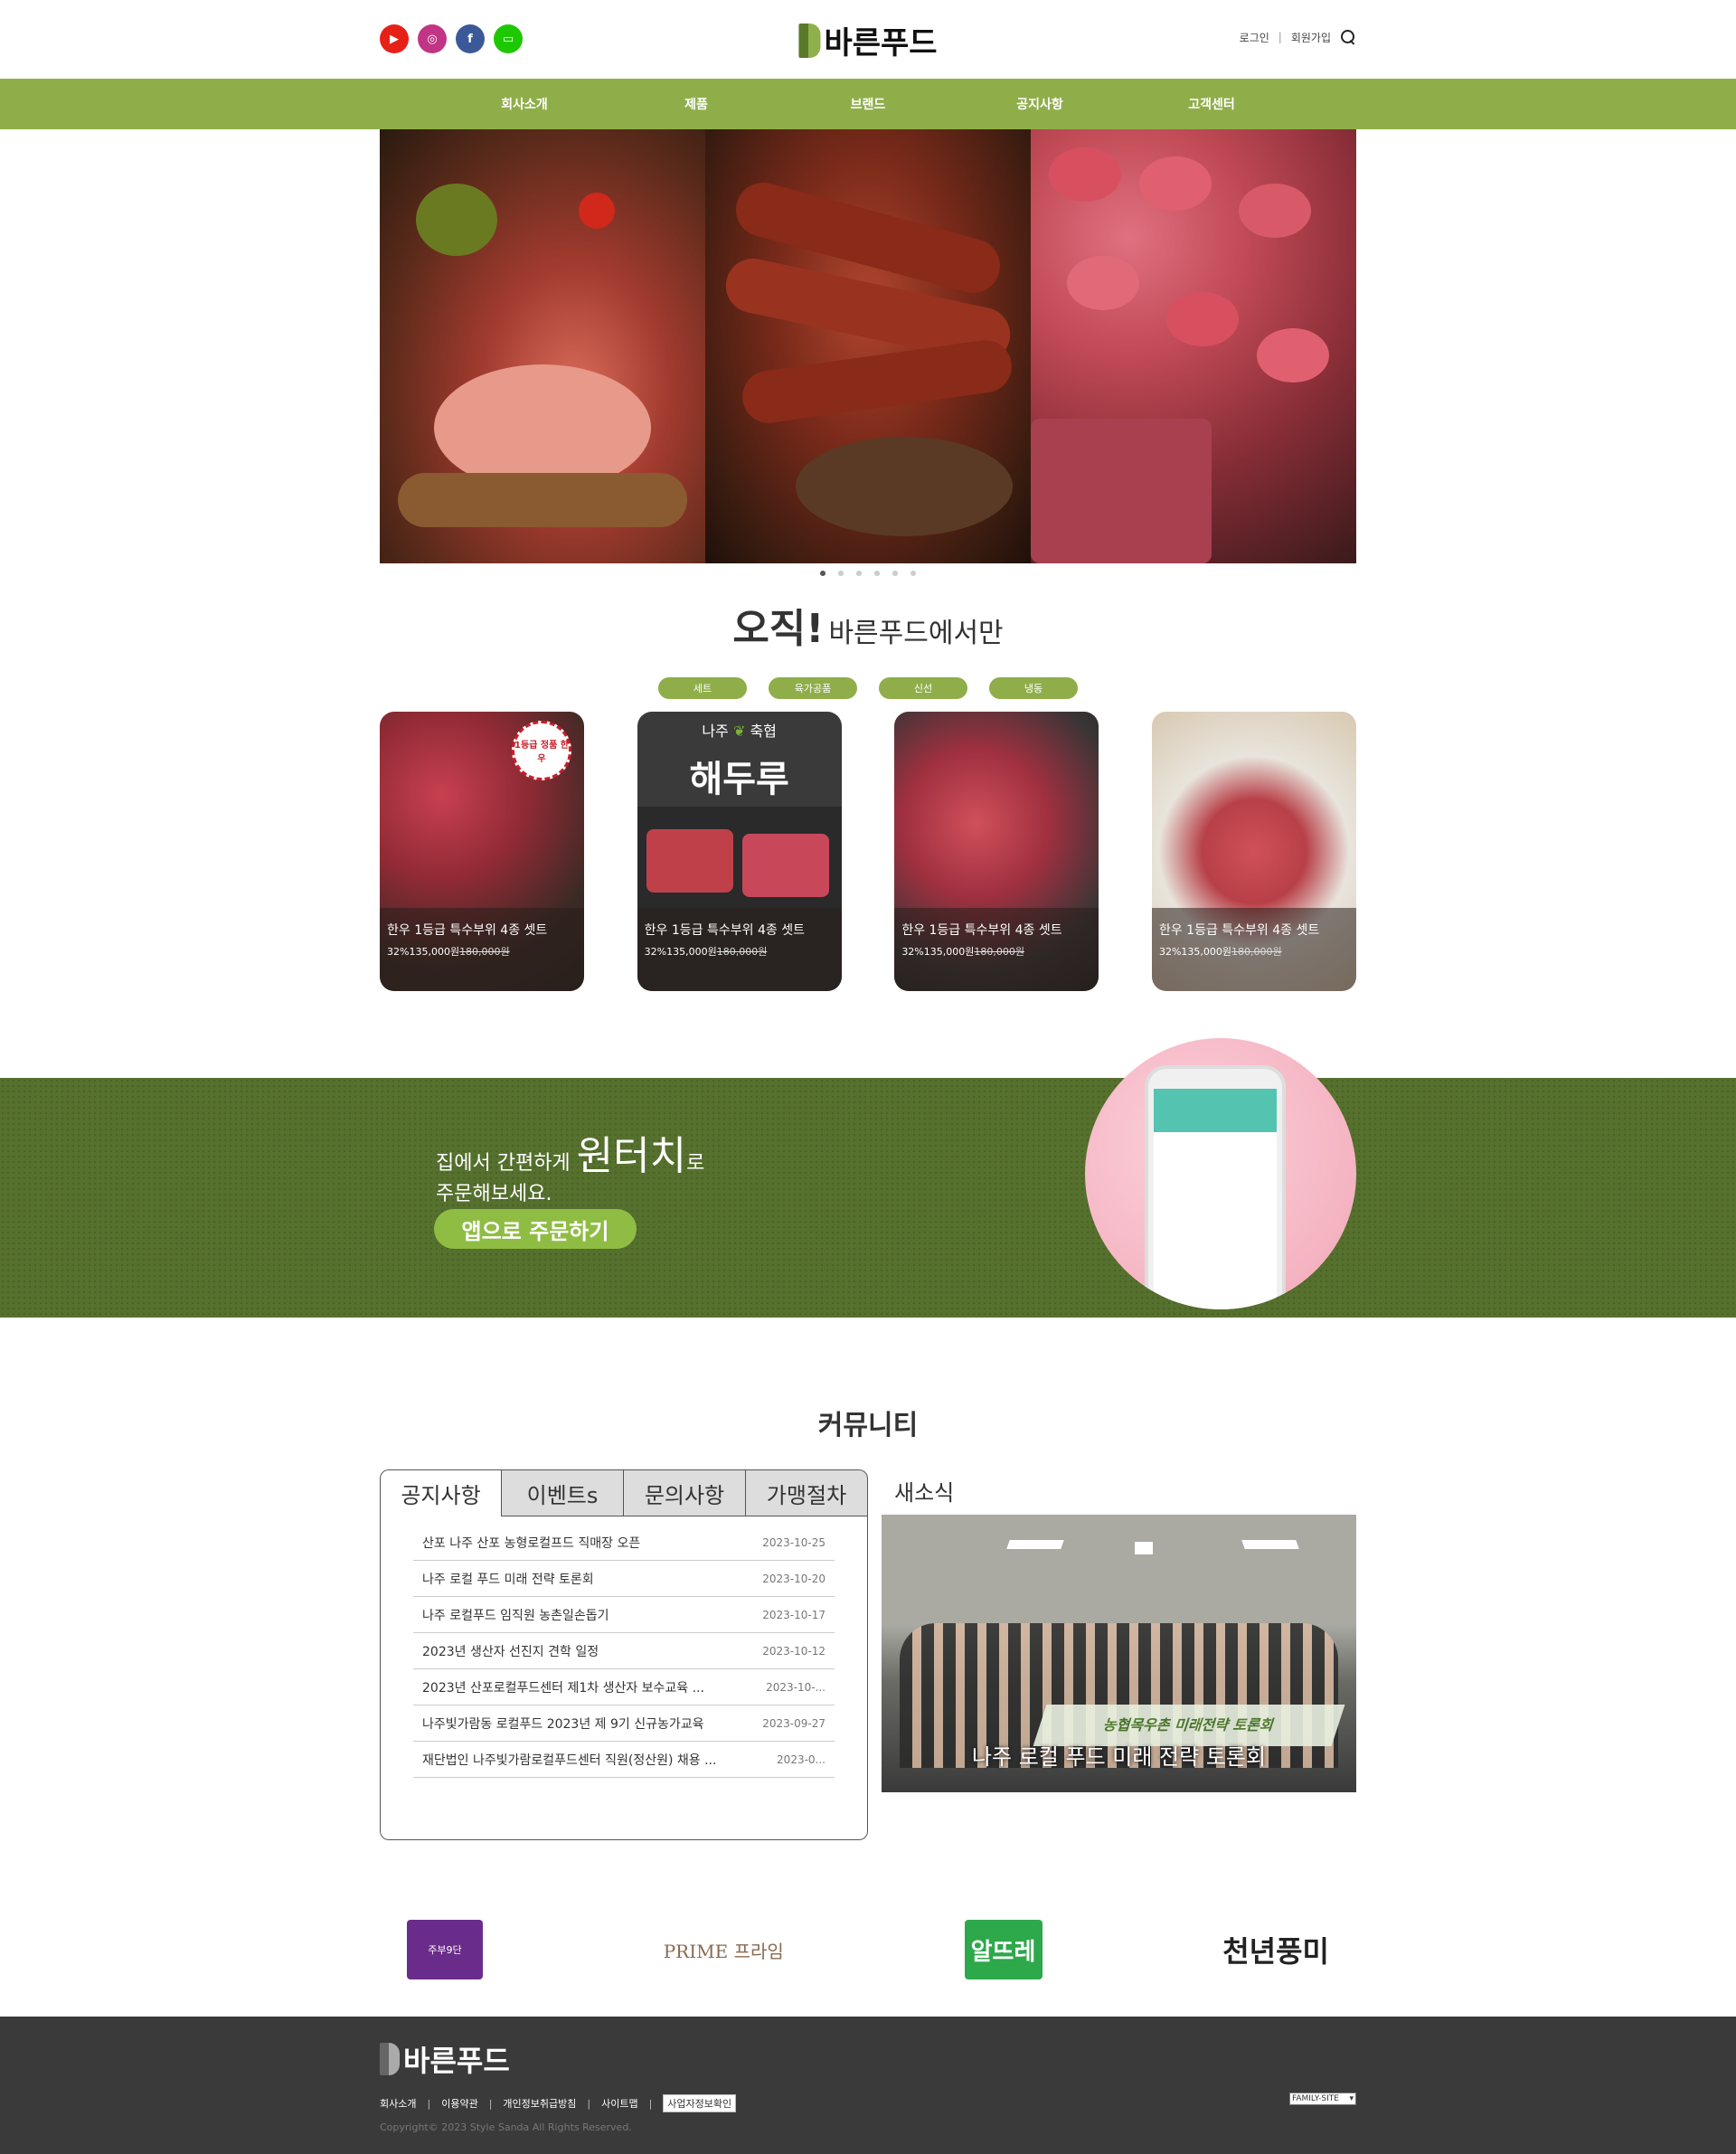 The image size is (1736, 2154). Describe the element at coordinates (1040, 104) in the screenshot. I see `nav-item-notice: 공지사항` at that location.